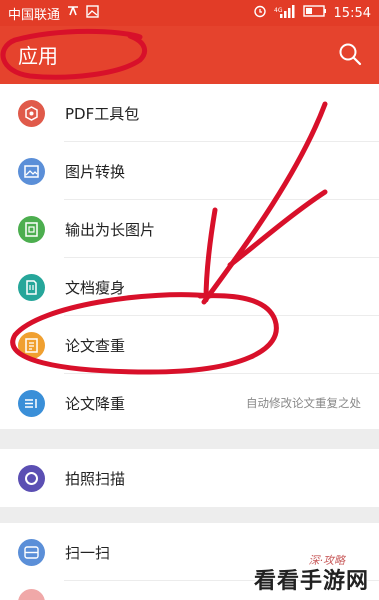 The image size is (379, 600). I want to click on list-item-paper-check: 论文查重, so click(189, 345).